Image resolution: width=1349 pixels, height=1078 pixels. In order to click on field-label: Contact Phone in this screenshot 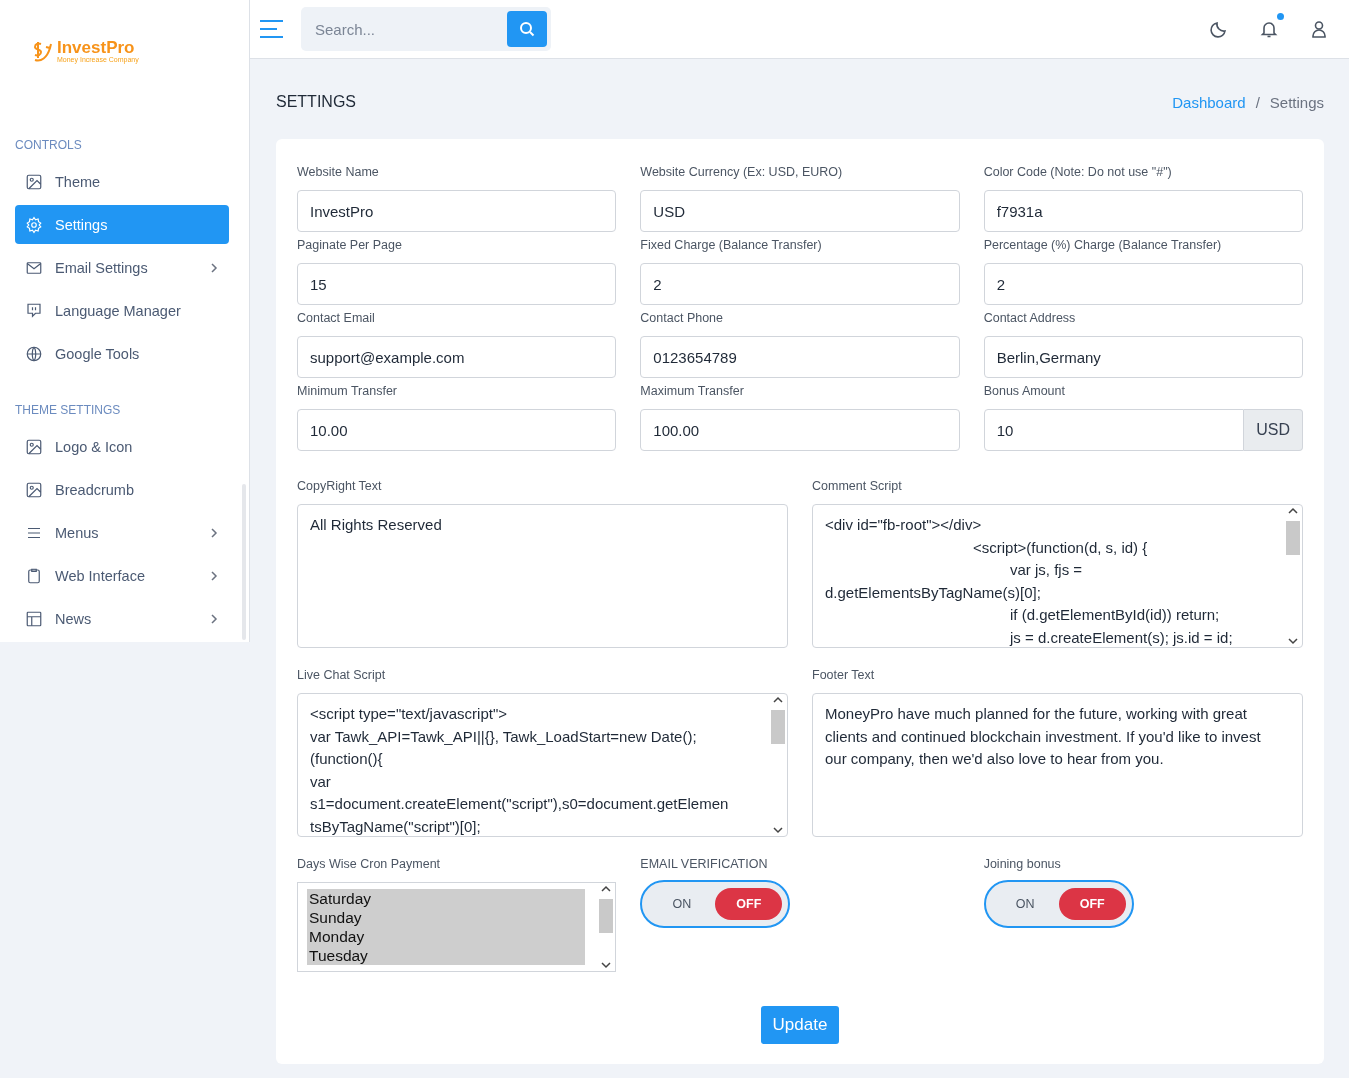, I will do `click(682, 318)`.